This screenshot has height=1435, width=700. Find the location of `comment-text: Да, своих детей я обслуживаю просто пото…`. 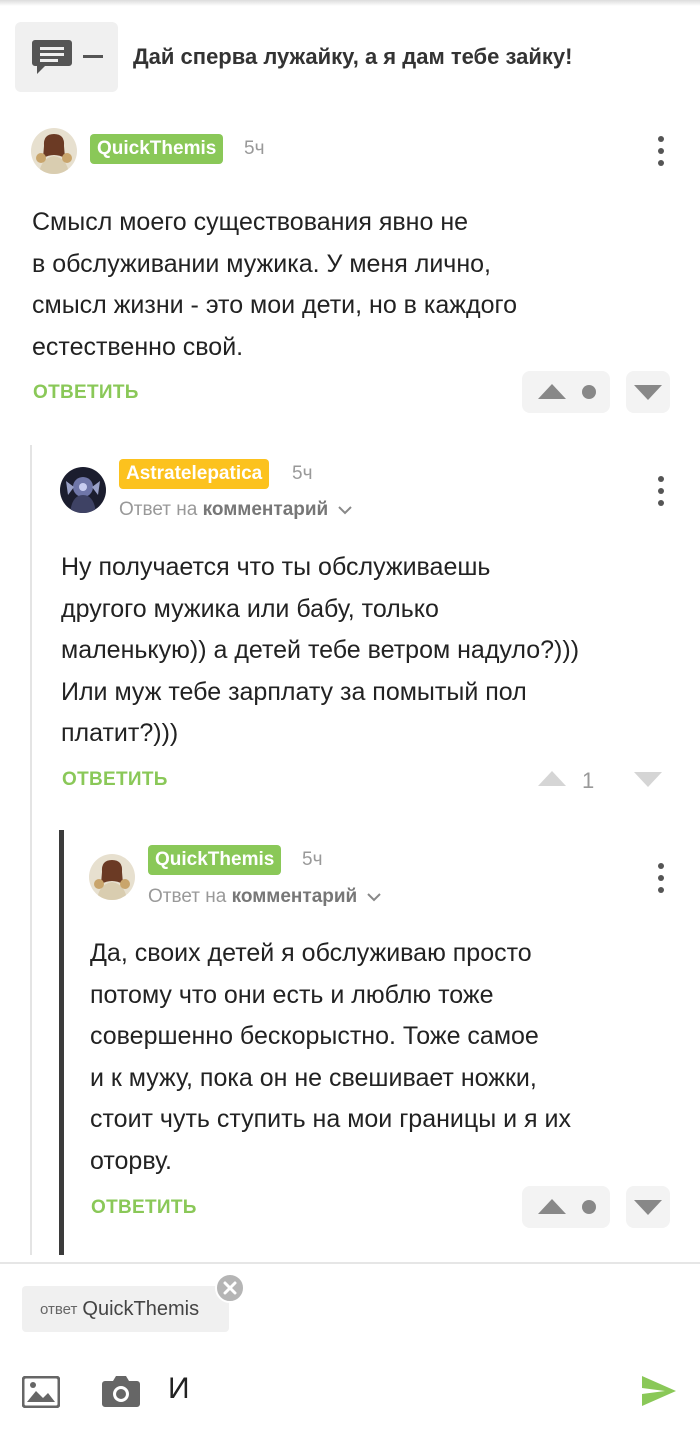

comment-text: Да, своих детей я обслуживаю просто пото… is located at coordinates (330, 1057).